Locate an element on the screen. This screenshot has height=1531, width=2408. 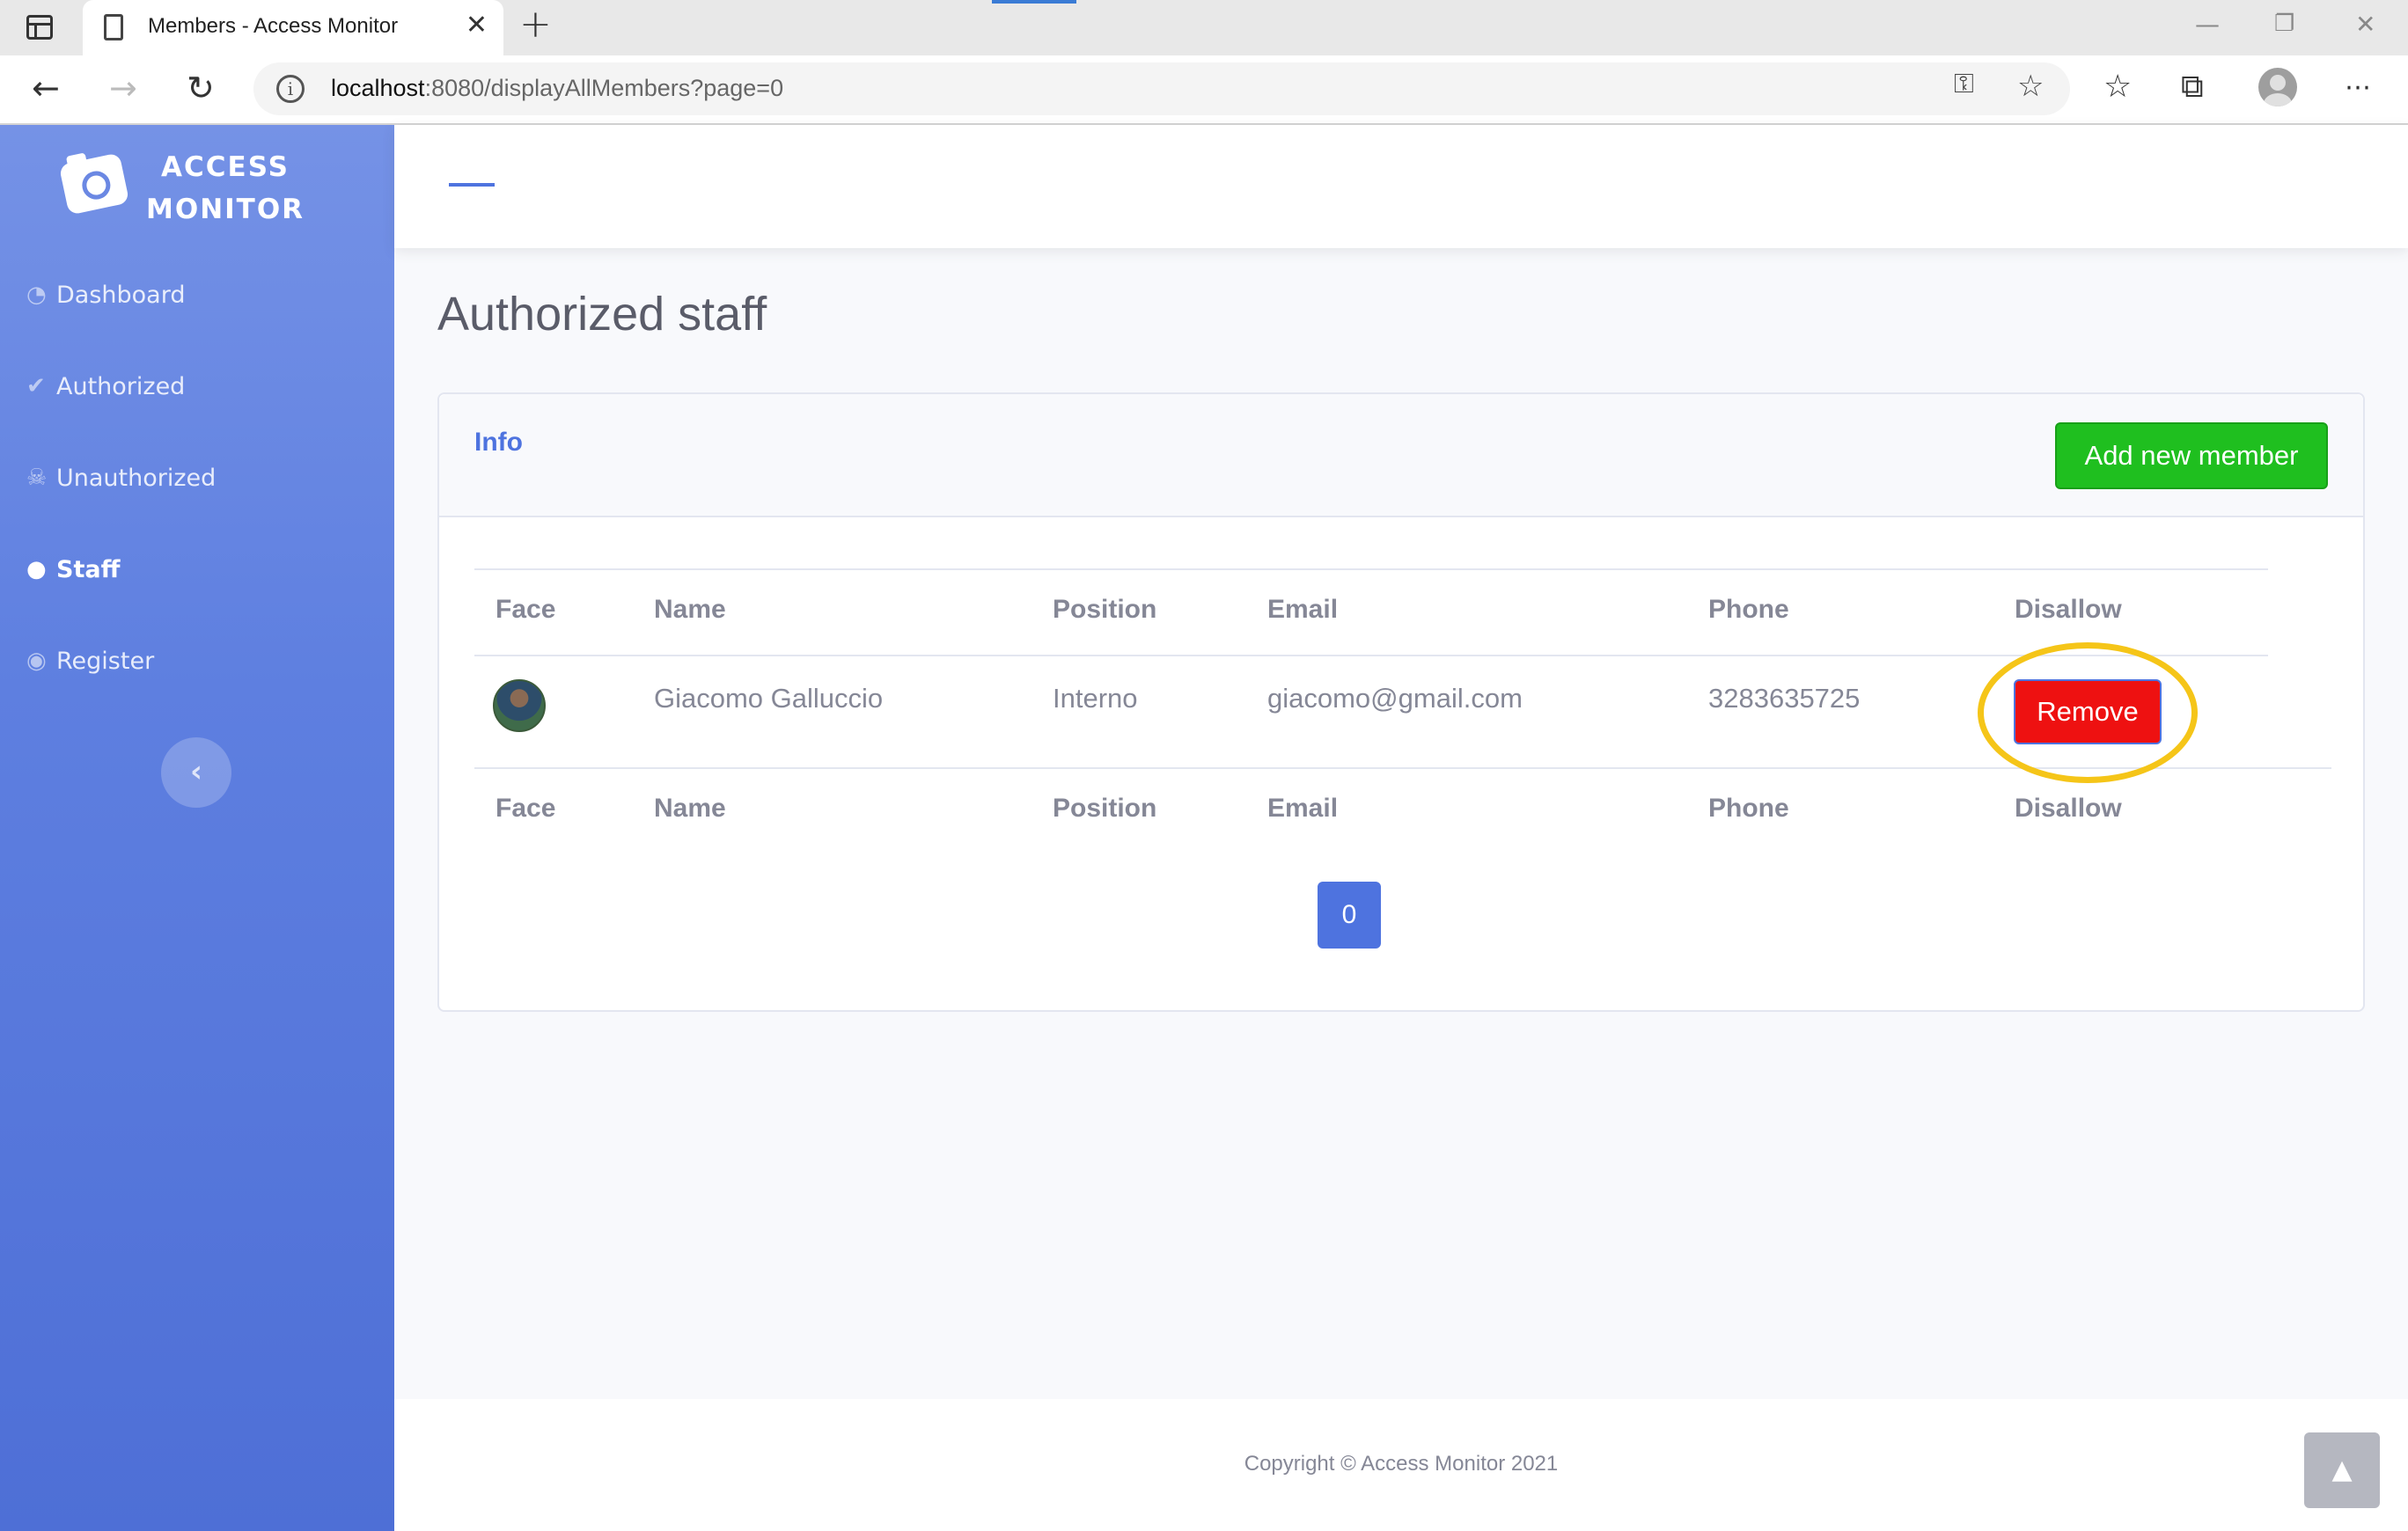
chevron-left-icon: ‹ is located at coordinates (195, 771).